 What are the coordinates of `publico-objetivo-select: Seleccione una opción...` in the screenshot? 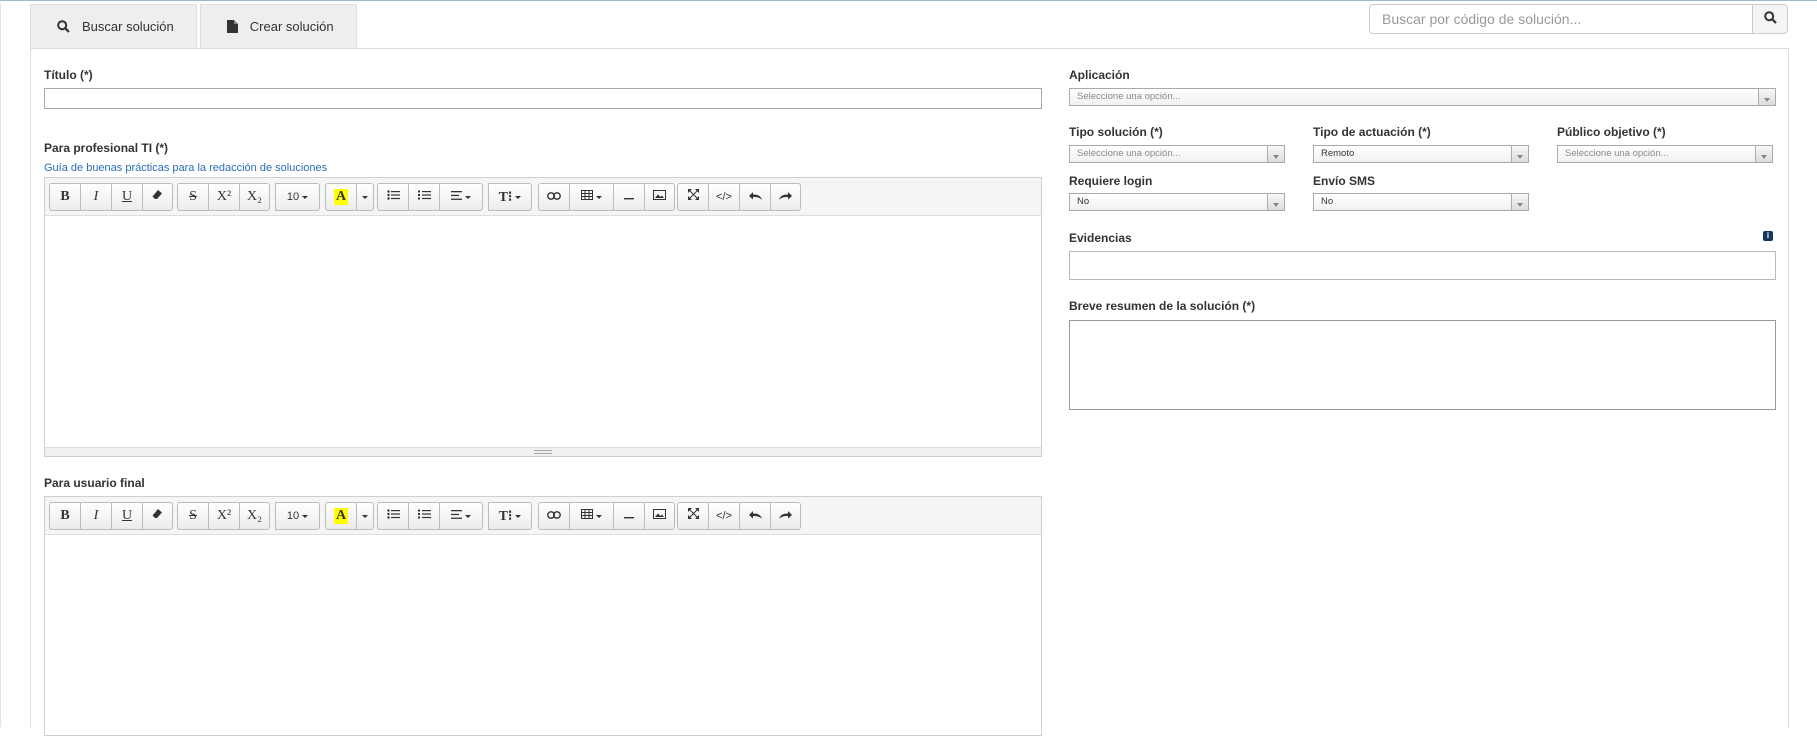 It's located at (1665, 154).